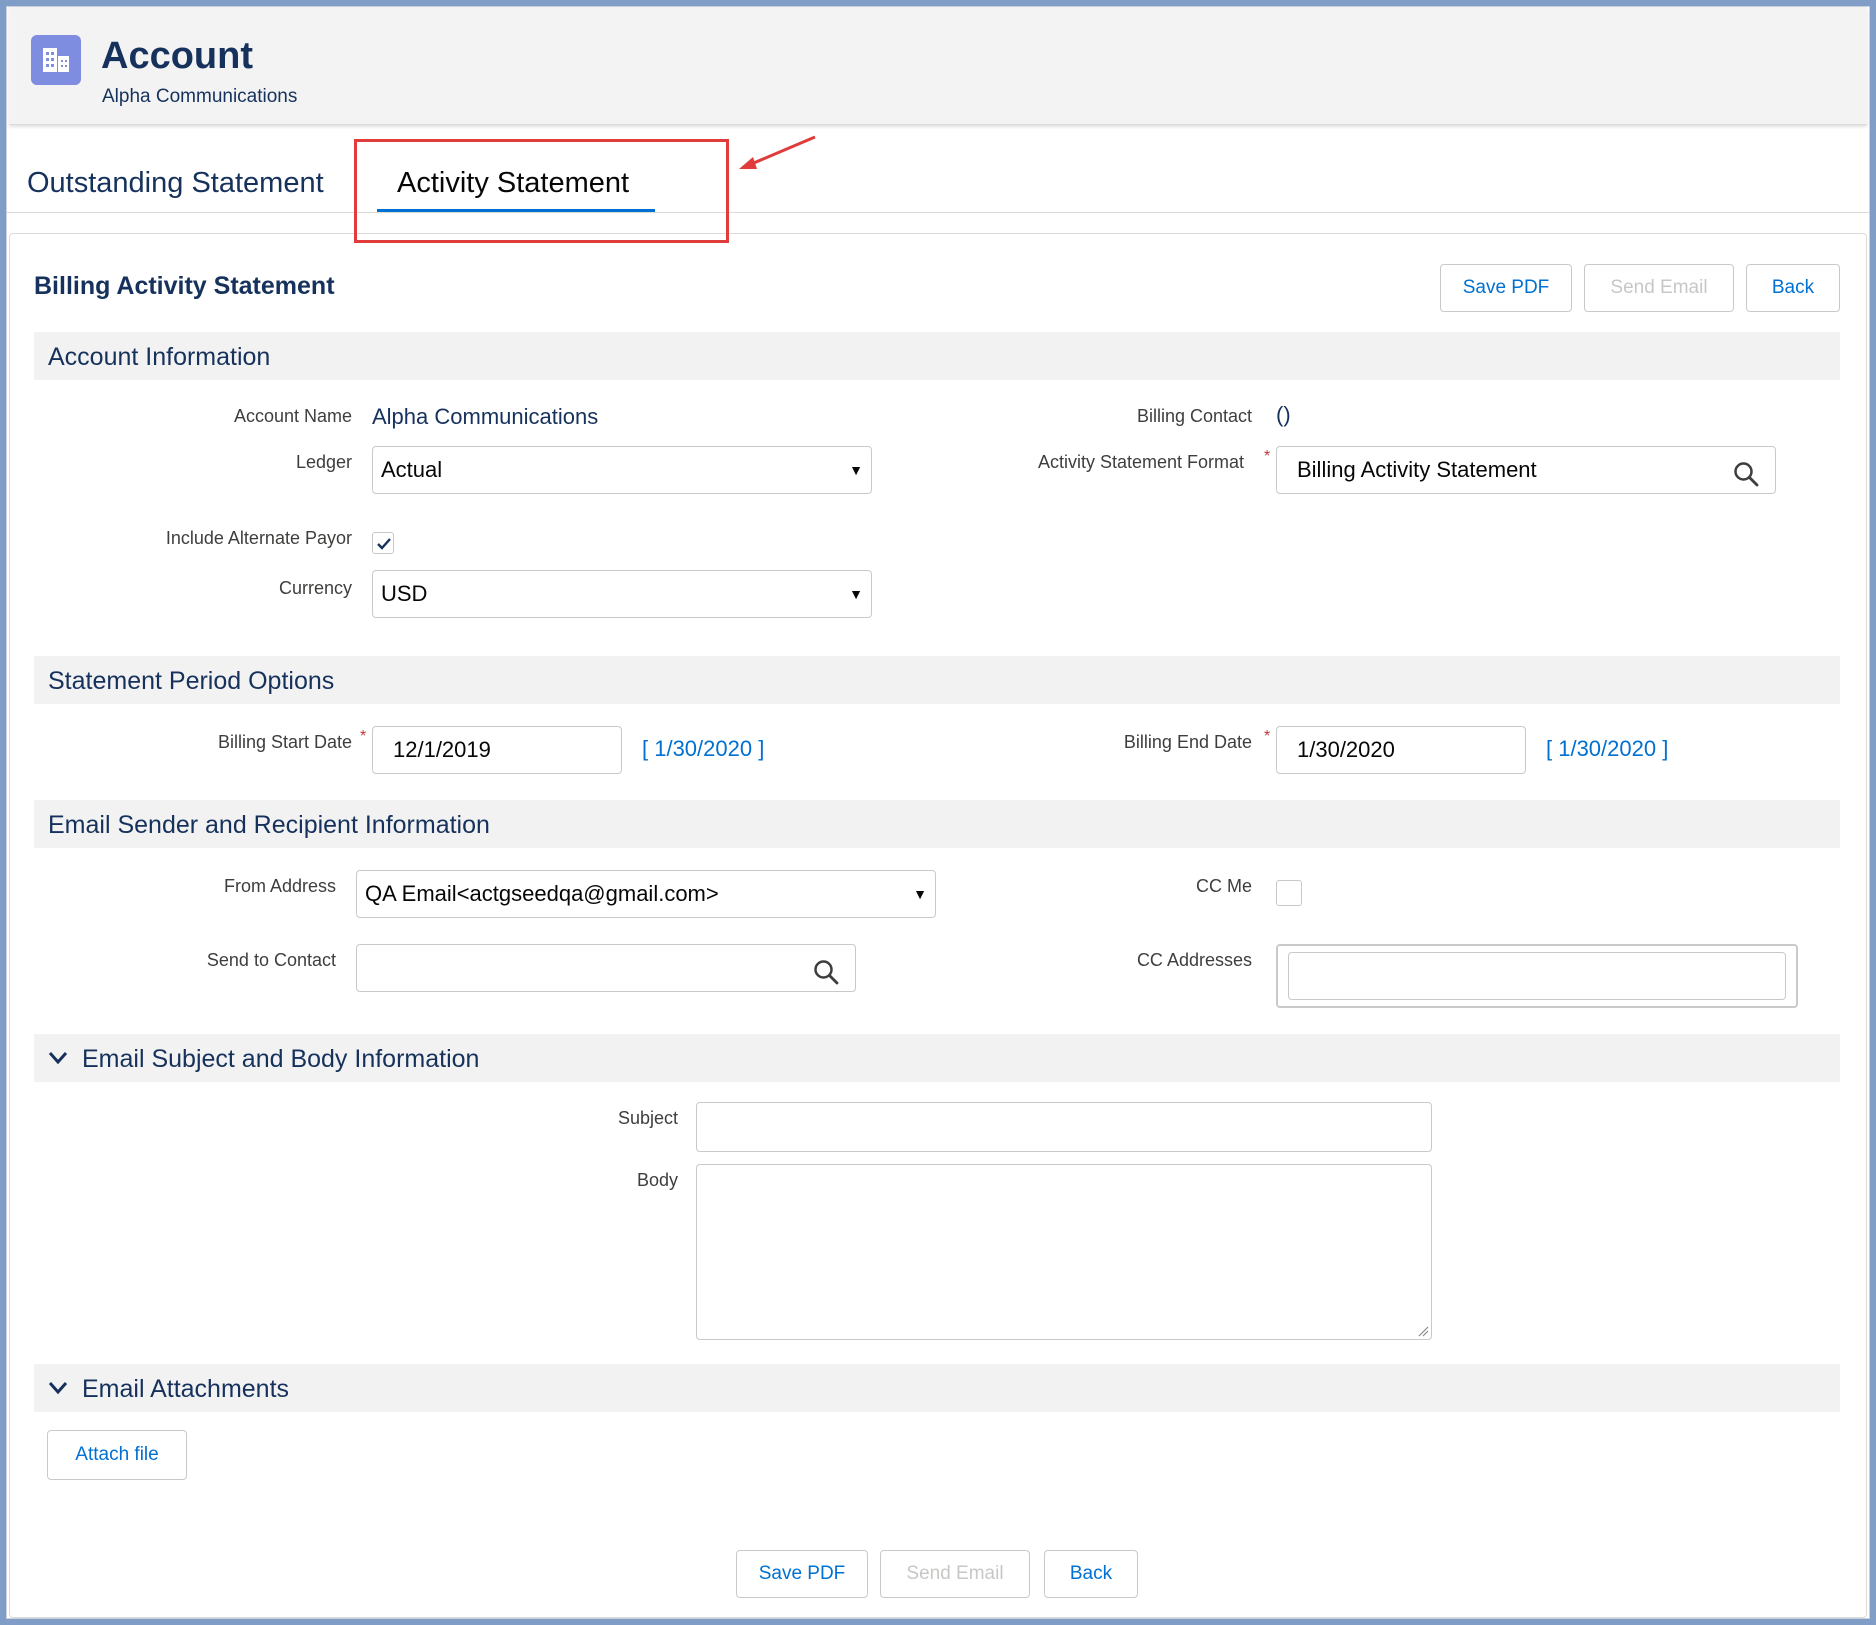 The width and height of the screenshot is (1876, 1625). I want to click on record-header: Account Alpha Communications, so click(938, 66).